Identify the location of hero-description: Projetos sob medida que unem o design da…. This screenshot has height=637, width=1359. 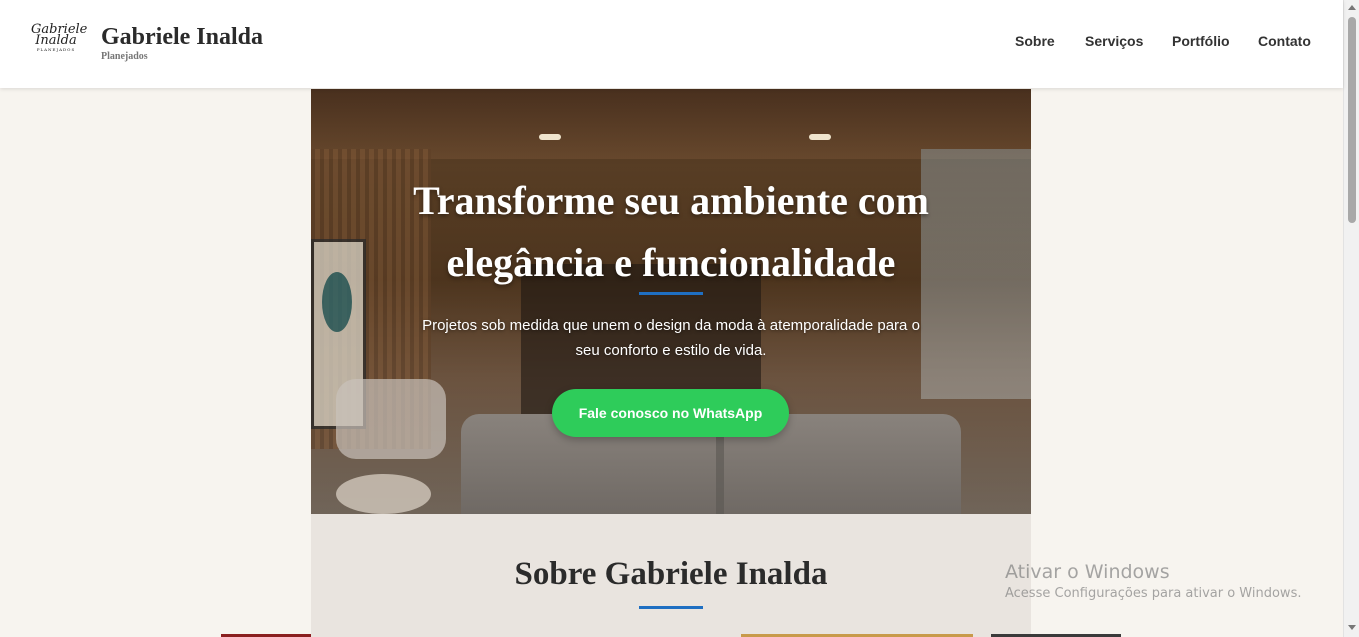
(671, 338).